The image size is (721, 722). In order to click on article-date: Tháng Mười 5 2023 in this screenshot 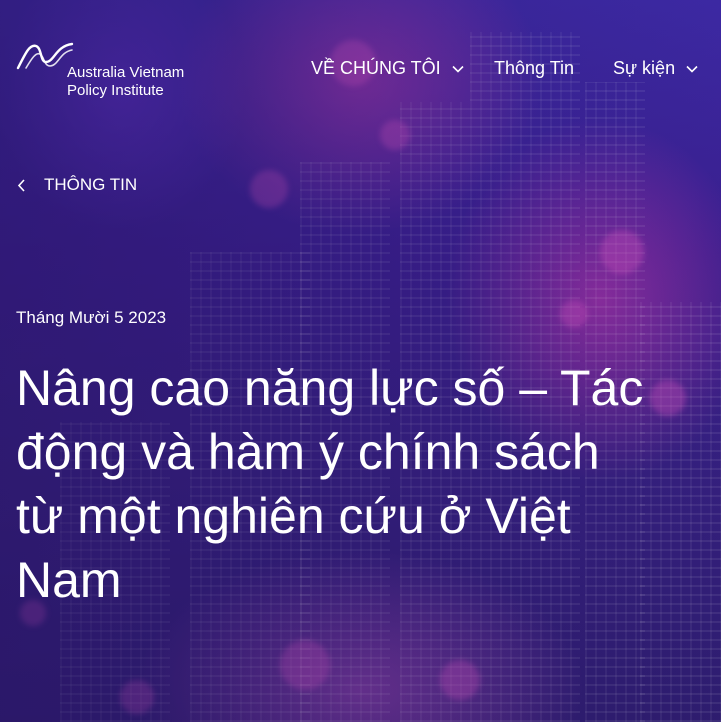, I will do `click(91, 317)`.